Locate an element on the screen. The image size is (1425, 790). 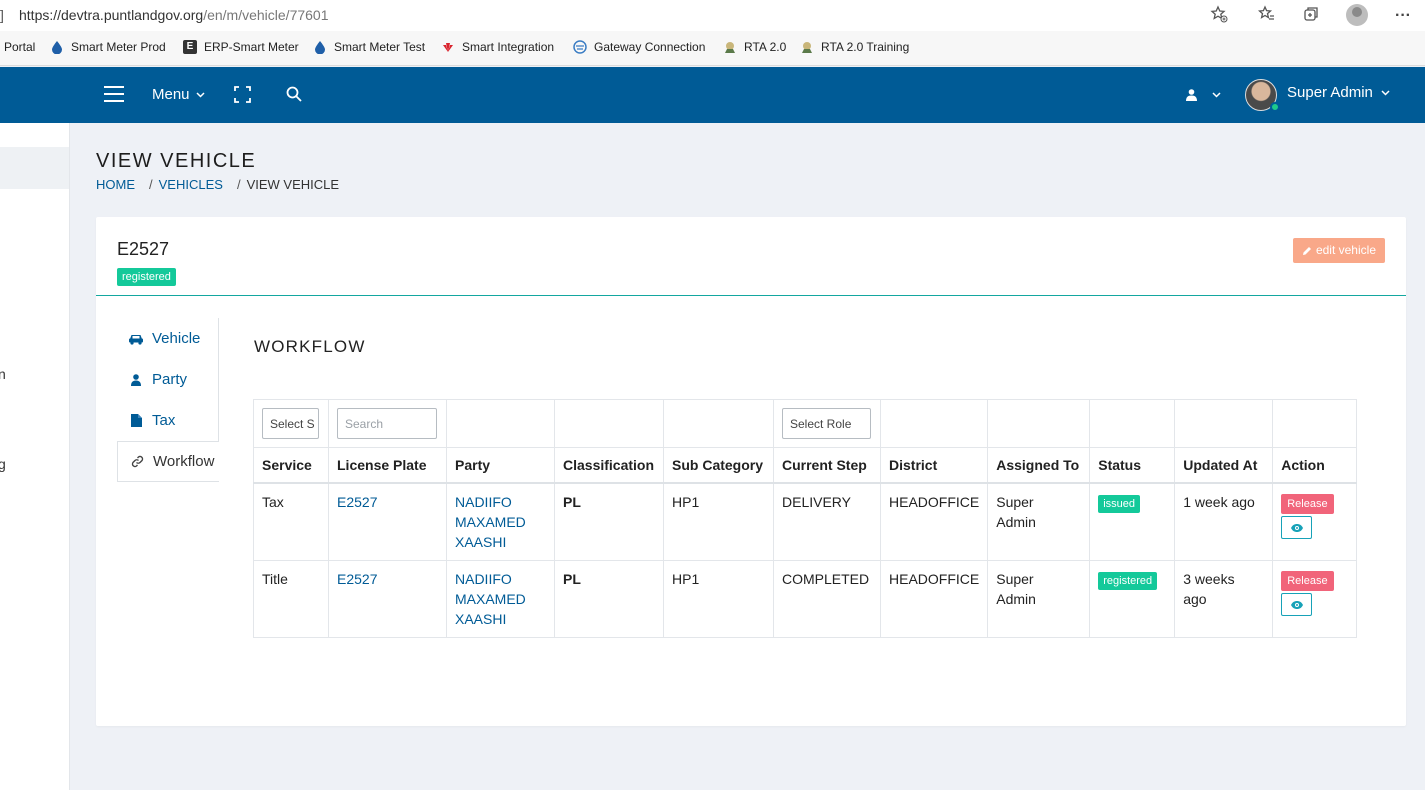
classification-cell: PL is located at coordinates (609, 599).